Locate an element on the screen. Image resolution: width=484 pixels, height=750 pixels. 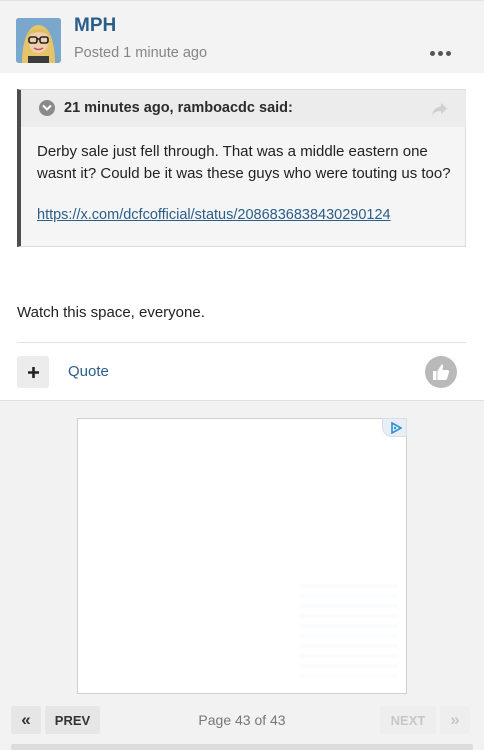
like-button is located at coordinates (441, 372).